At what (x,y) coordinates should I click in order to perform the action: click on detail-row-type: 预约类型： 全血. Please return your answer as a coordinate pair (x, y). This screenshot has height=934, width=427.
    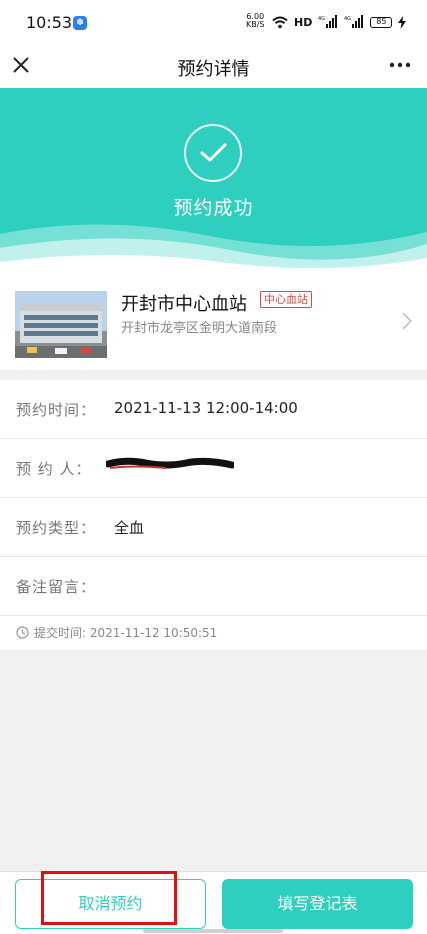
    Looking at the image, I should click on (213, 527).